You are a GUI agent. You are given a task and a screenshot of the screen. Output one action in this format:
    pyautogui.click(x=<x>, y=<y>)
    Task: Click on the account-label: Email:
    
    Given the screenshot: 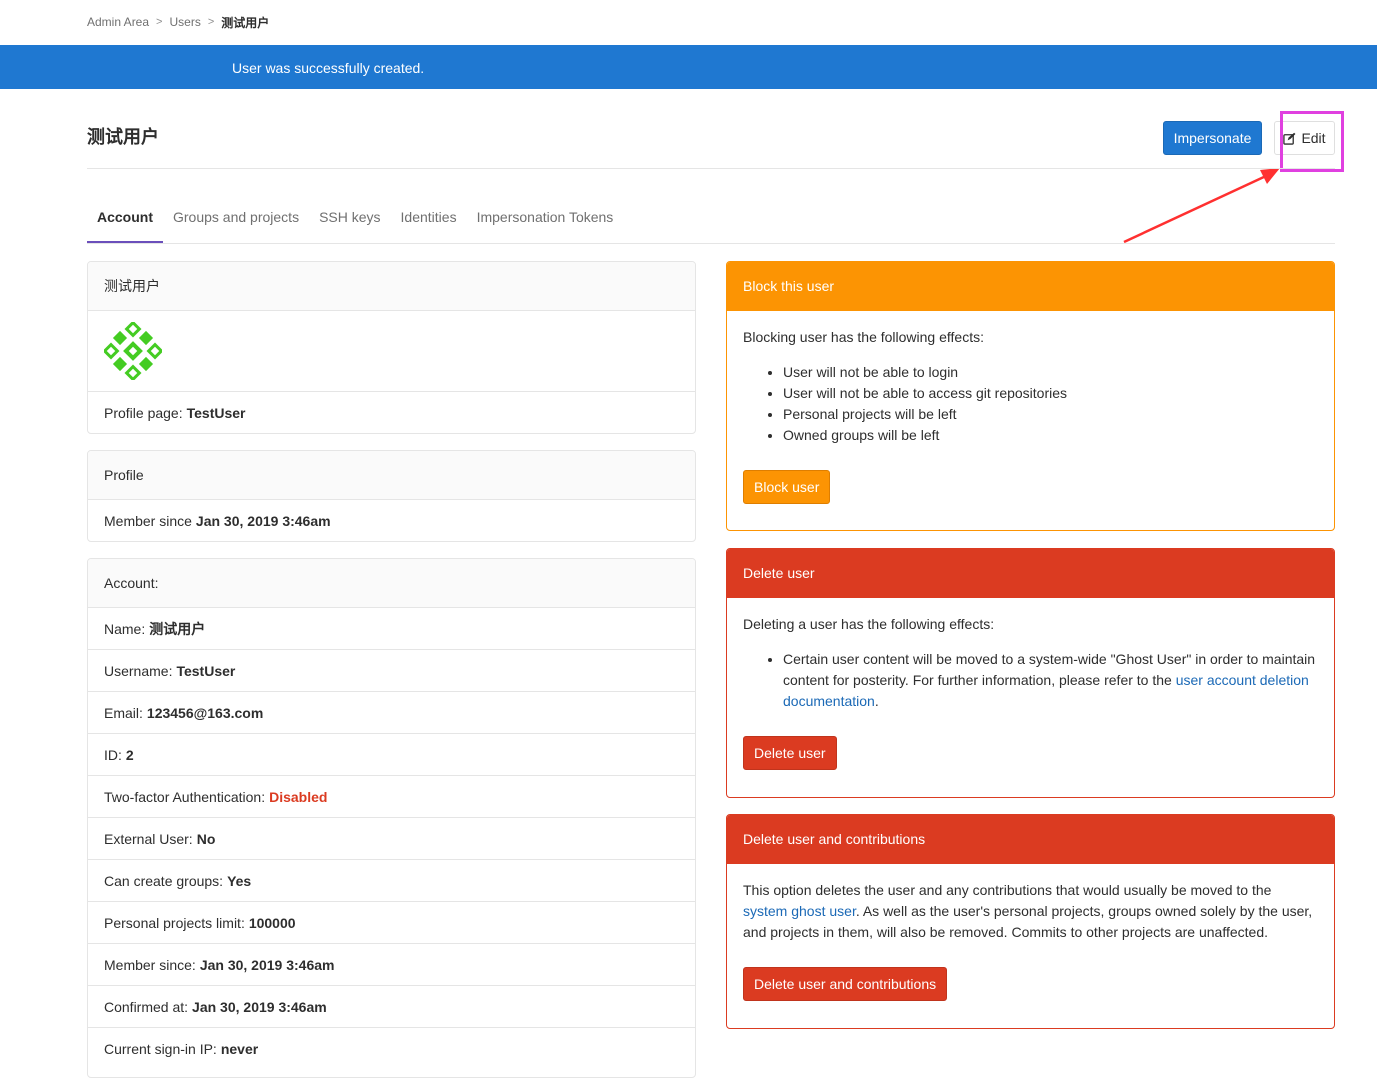 What is the action you would take?
    pyautogui.click(x=123, y=712)
    